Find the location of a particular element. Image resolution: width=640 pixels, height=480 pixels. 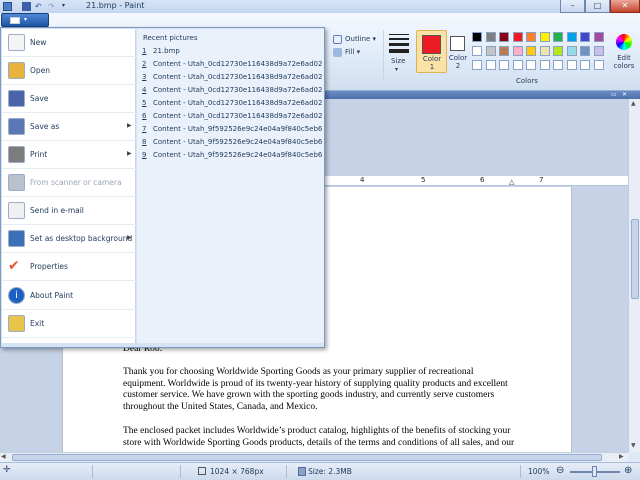

menu-item-about-paint: i About Paint is located at coordinates (69, 296).